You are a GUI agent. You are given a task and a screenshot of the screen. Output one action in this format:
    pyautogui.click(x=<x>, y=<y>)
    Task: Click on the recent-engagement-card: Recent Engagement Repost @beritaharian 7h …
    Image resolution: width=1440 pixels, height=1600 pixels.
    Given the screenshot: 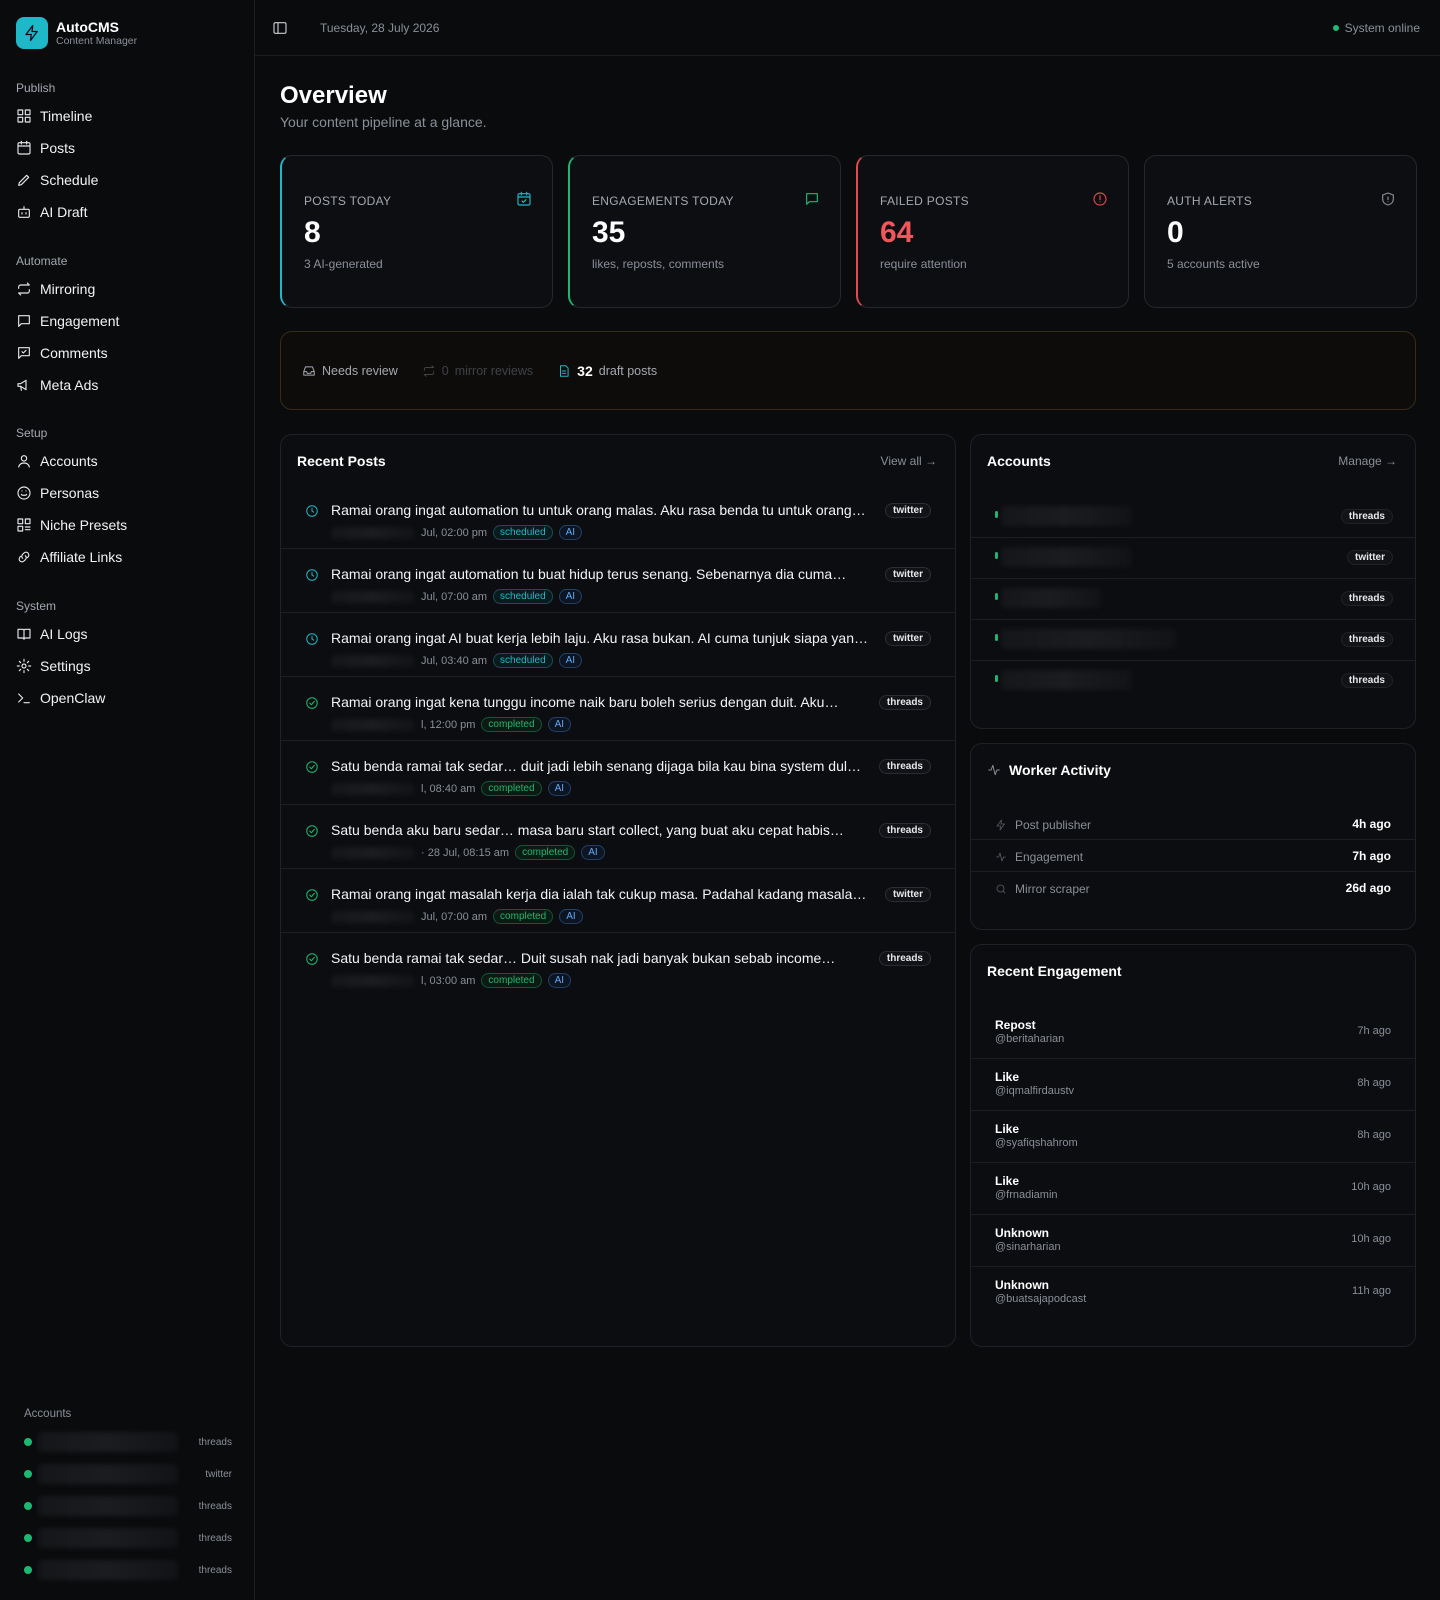 What is the action you would take?
    pyautogui.click(x=1193, y=1145)
    